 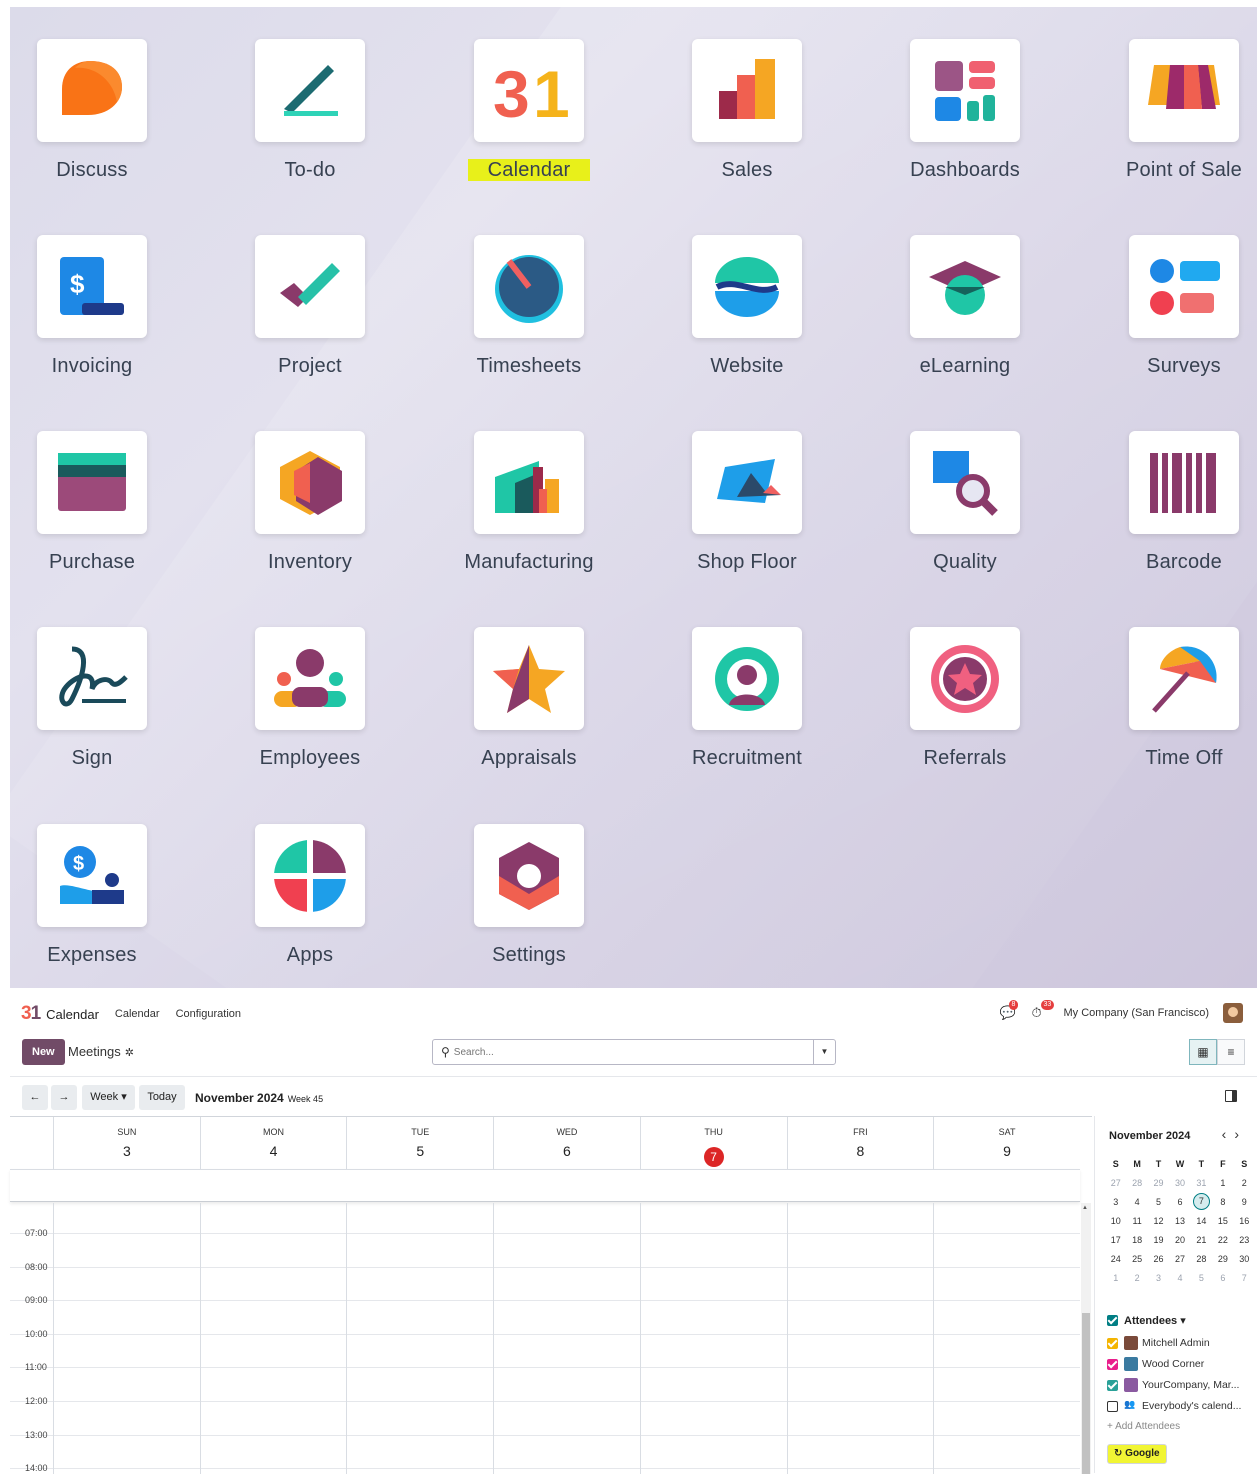 What do you see at coordinates (965, 482) in the screenshot?
I see `quality-icon` at bounding box center [965, 482].